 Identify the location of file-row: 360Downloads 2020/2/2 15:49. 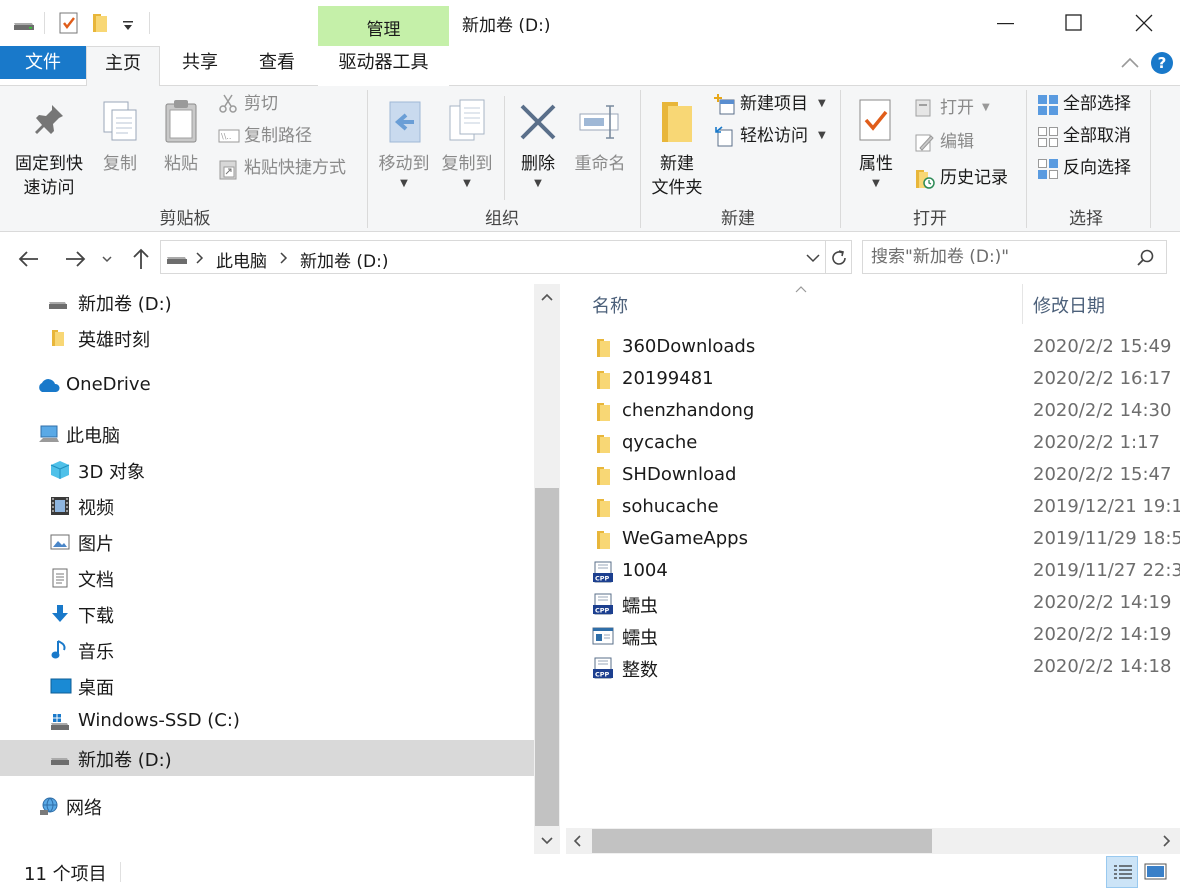
(873, 348).